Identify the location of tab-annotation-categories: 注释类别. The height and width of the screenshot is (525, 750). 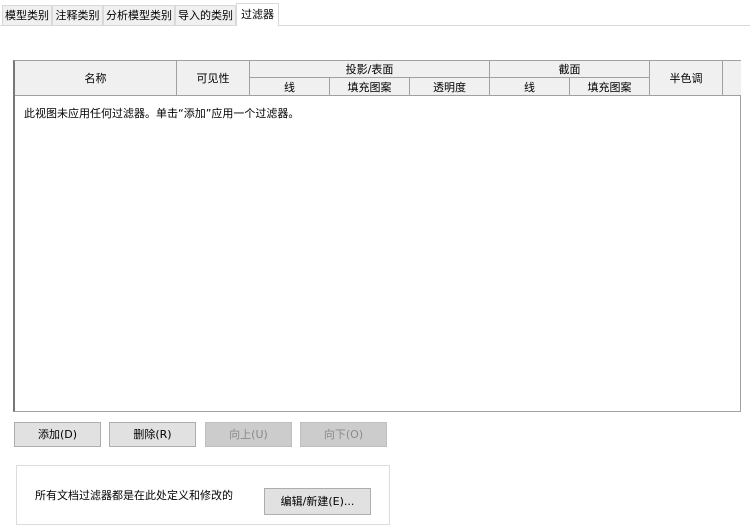
(77, 15).